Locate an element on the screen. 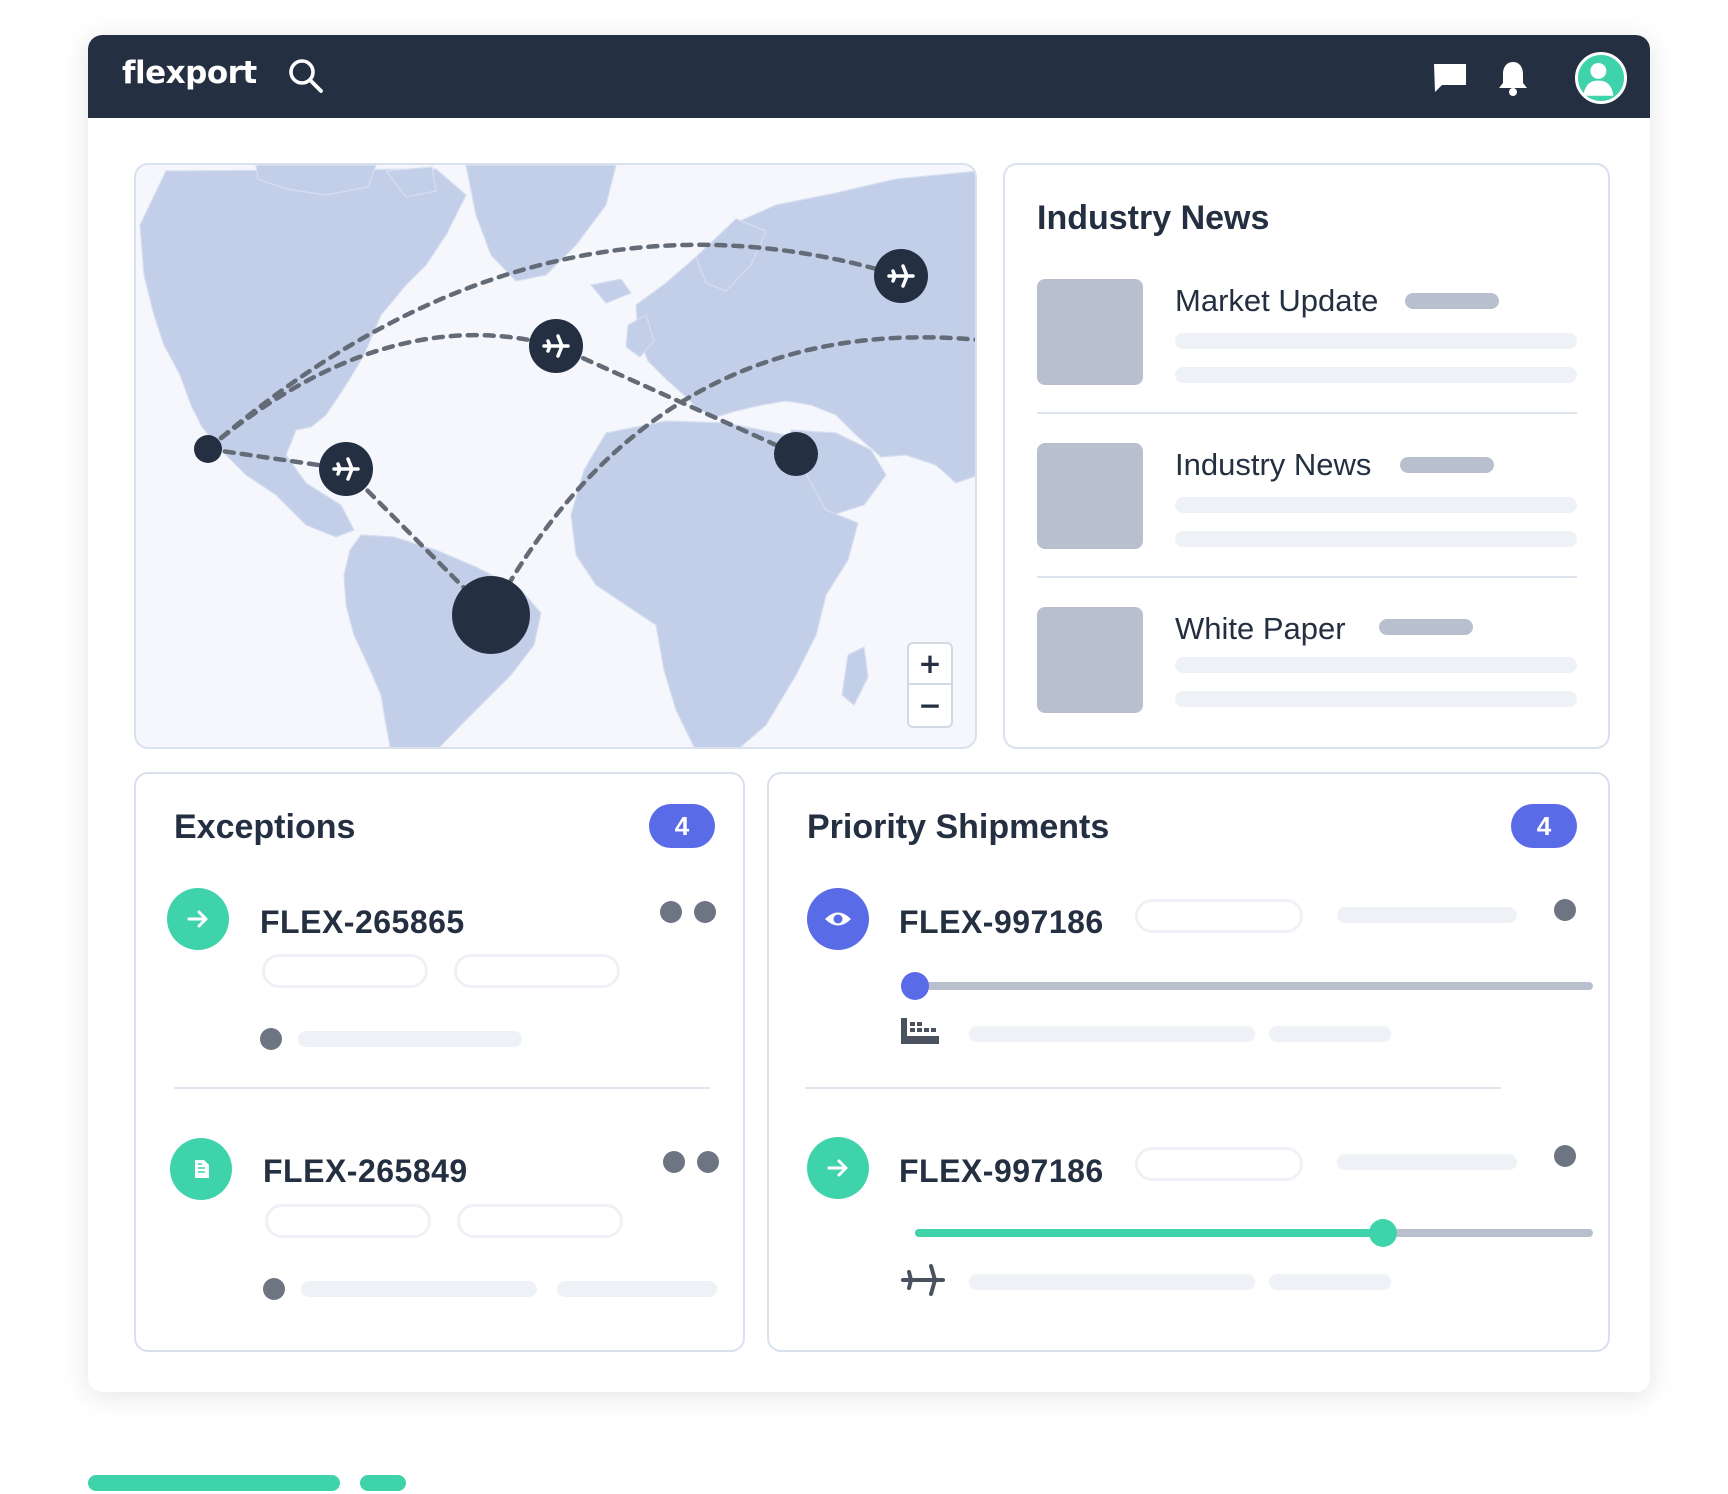 The width and height of the screenshot is (1728, 1494). exceptions-title: Exceptions is located at coordinates (265, 827).